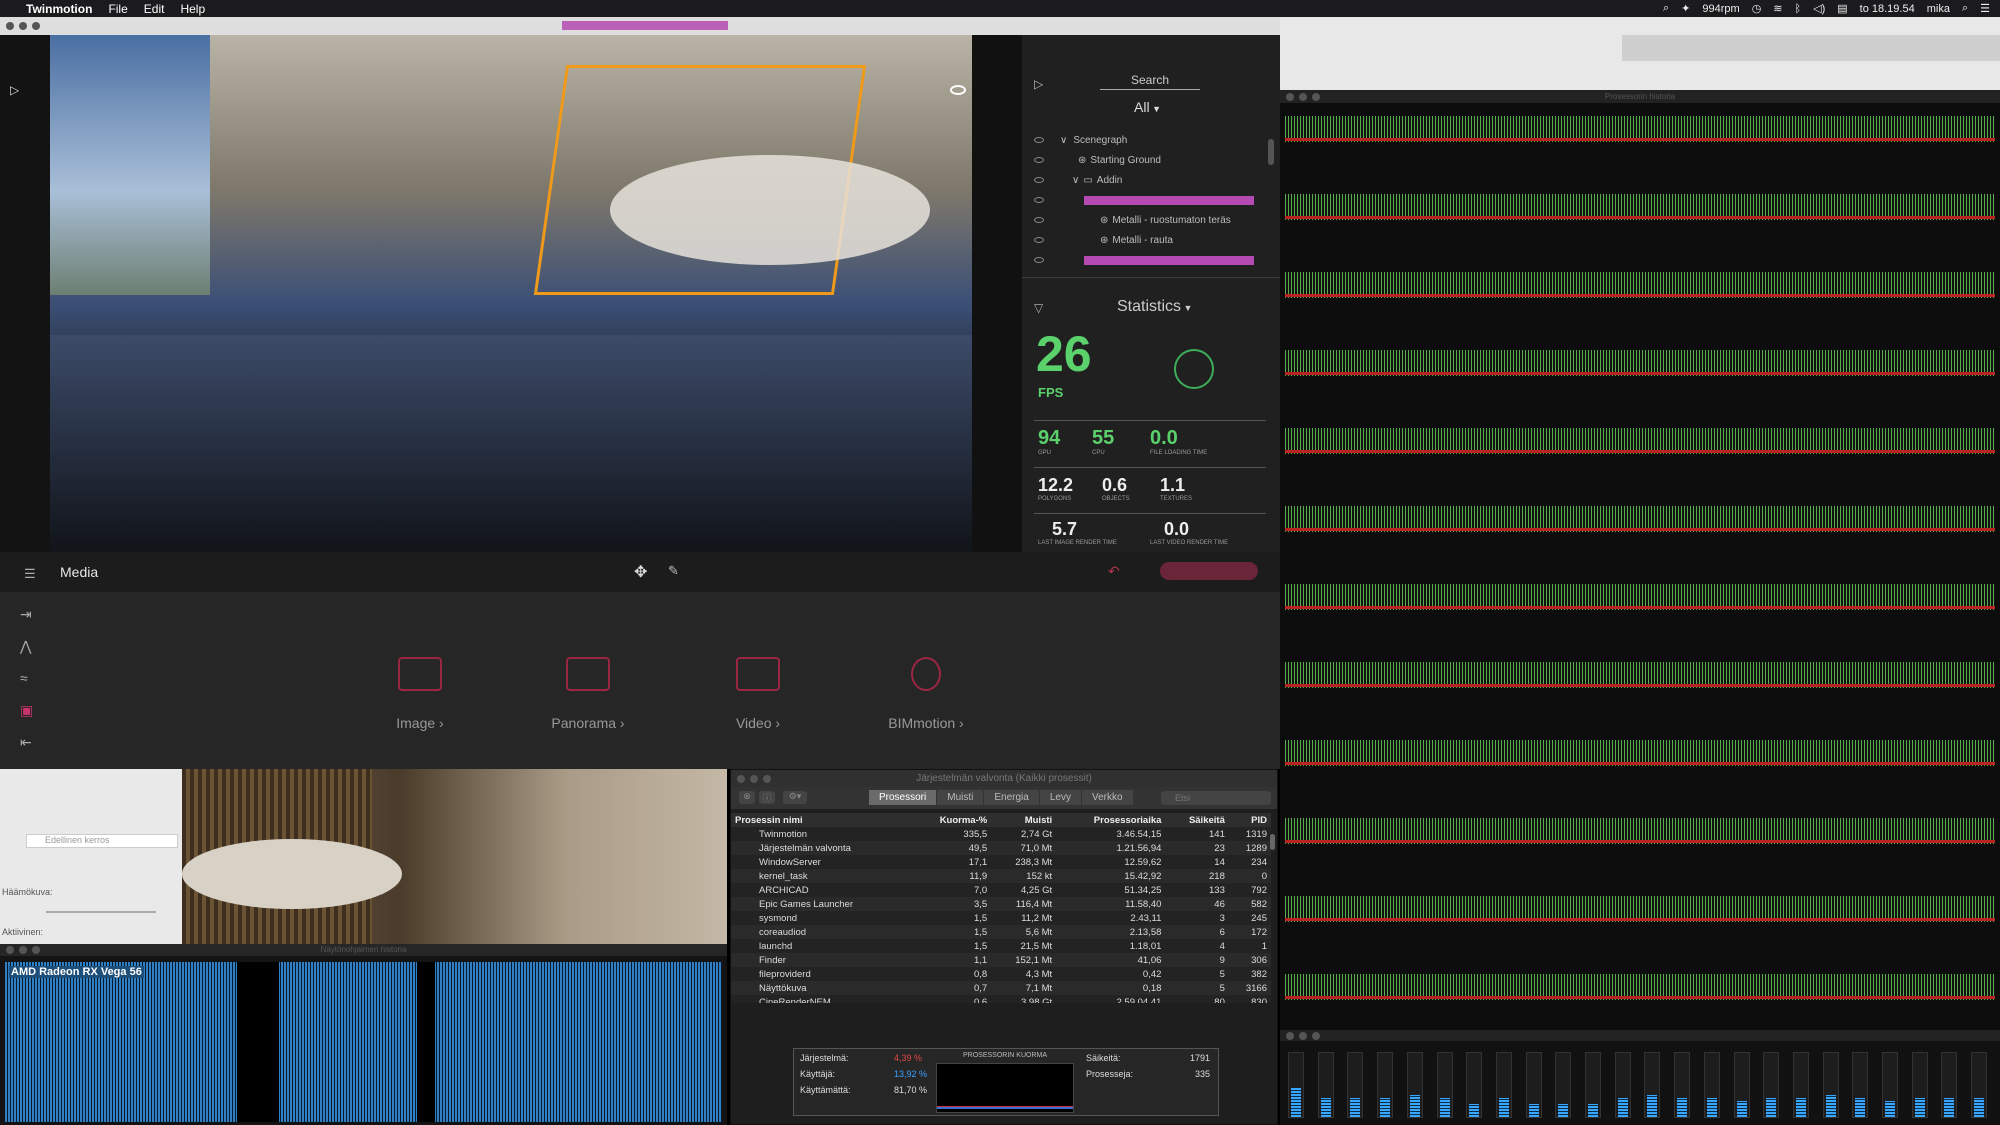  Describe the element at coordinates (1209, 571) in the screenshot. I see `quit-media-mode-button-redacted` at that location.